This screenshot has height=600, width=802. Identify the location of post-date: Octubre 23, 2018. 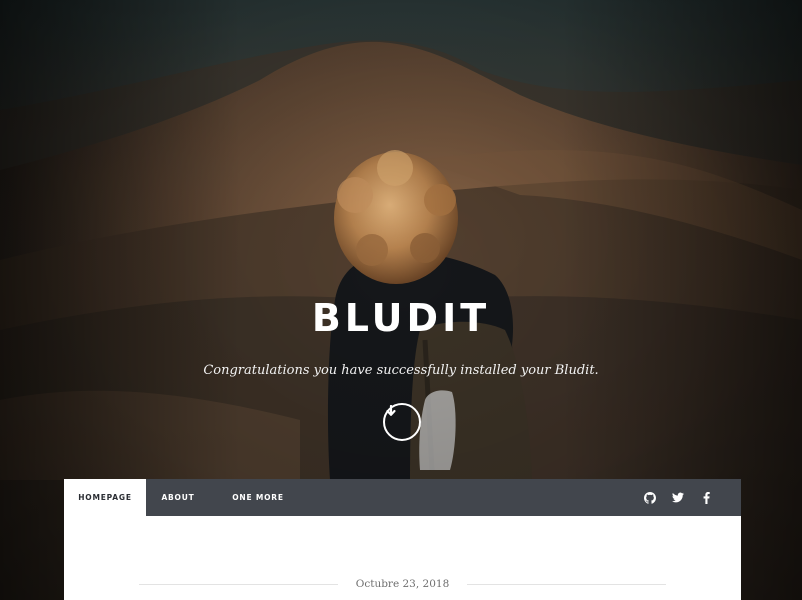
(402, 584).